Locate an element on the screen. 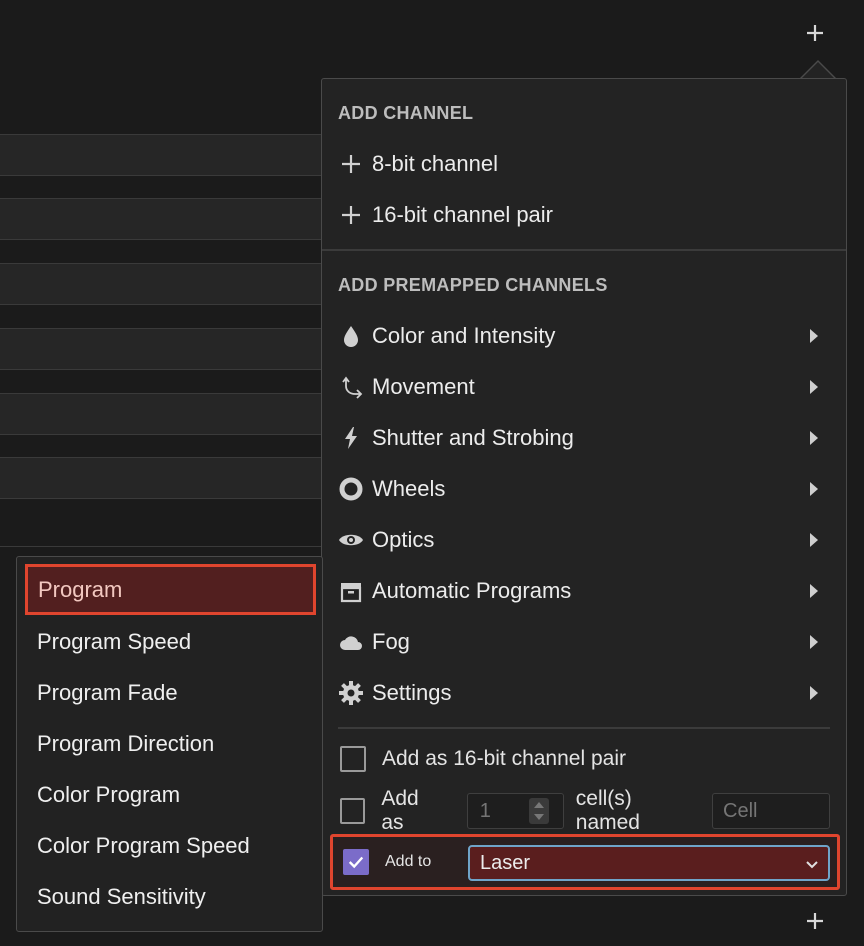  add-channel-button-bottom is located at coordinates (815, 921).